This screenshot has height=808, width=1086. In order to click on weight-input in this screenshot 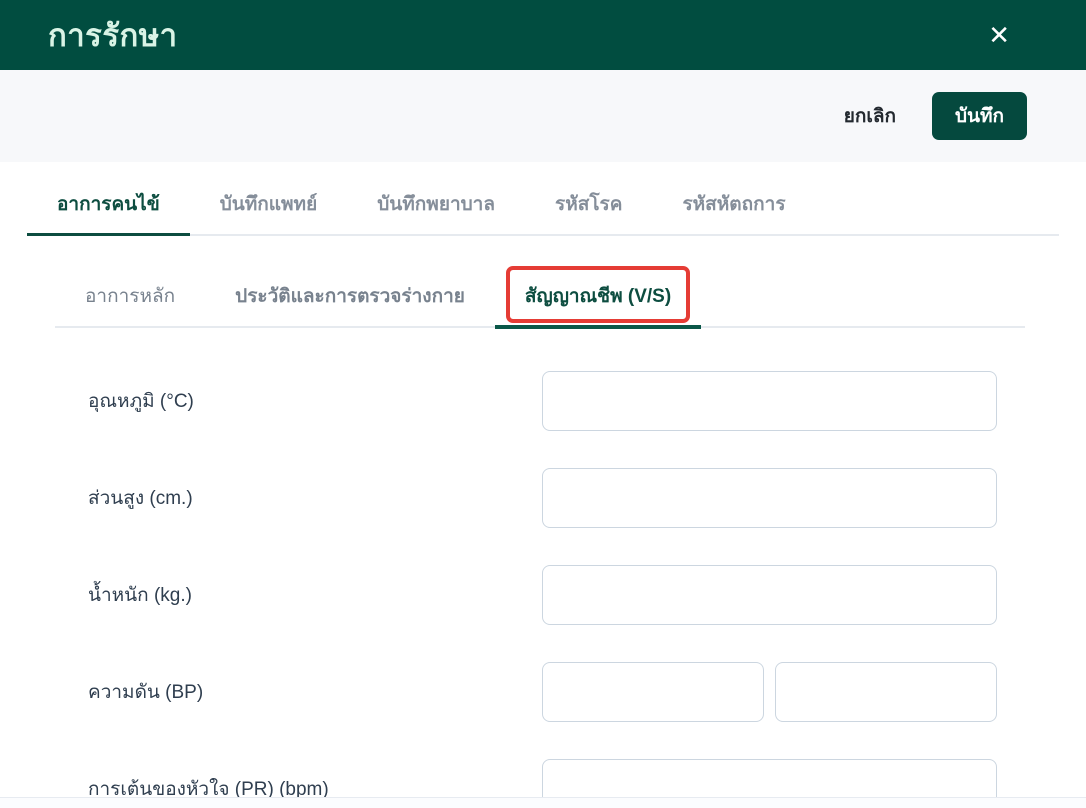, I will do `click(769, 595)`.